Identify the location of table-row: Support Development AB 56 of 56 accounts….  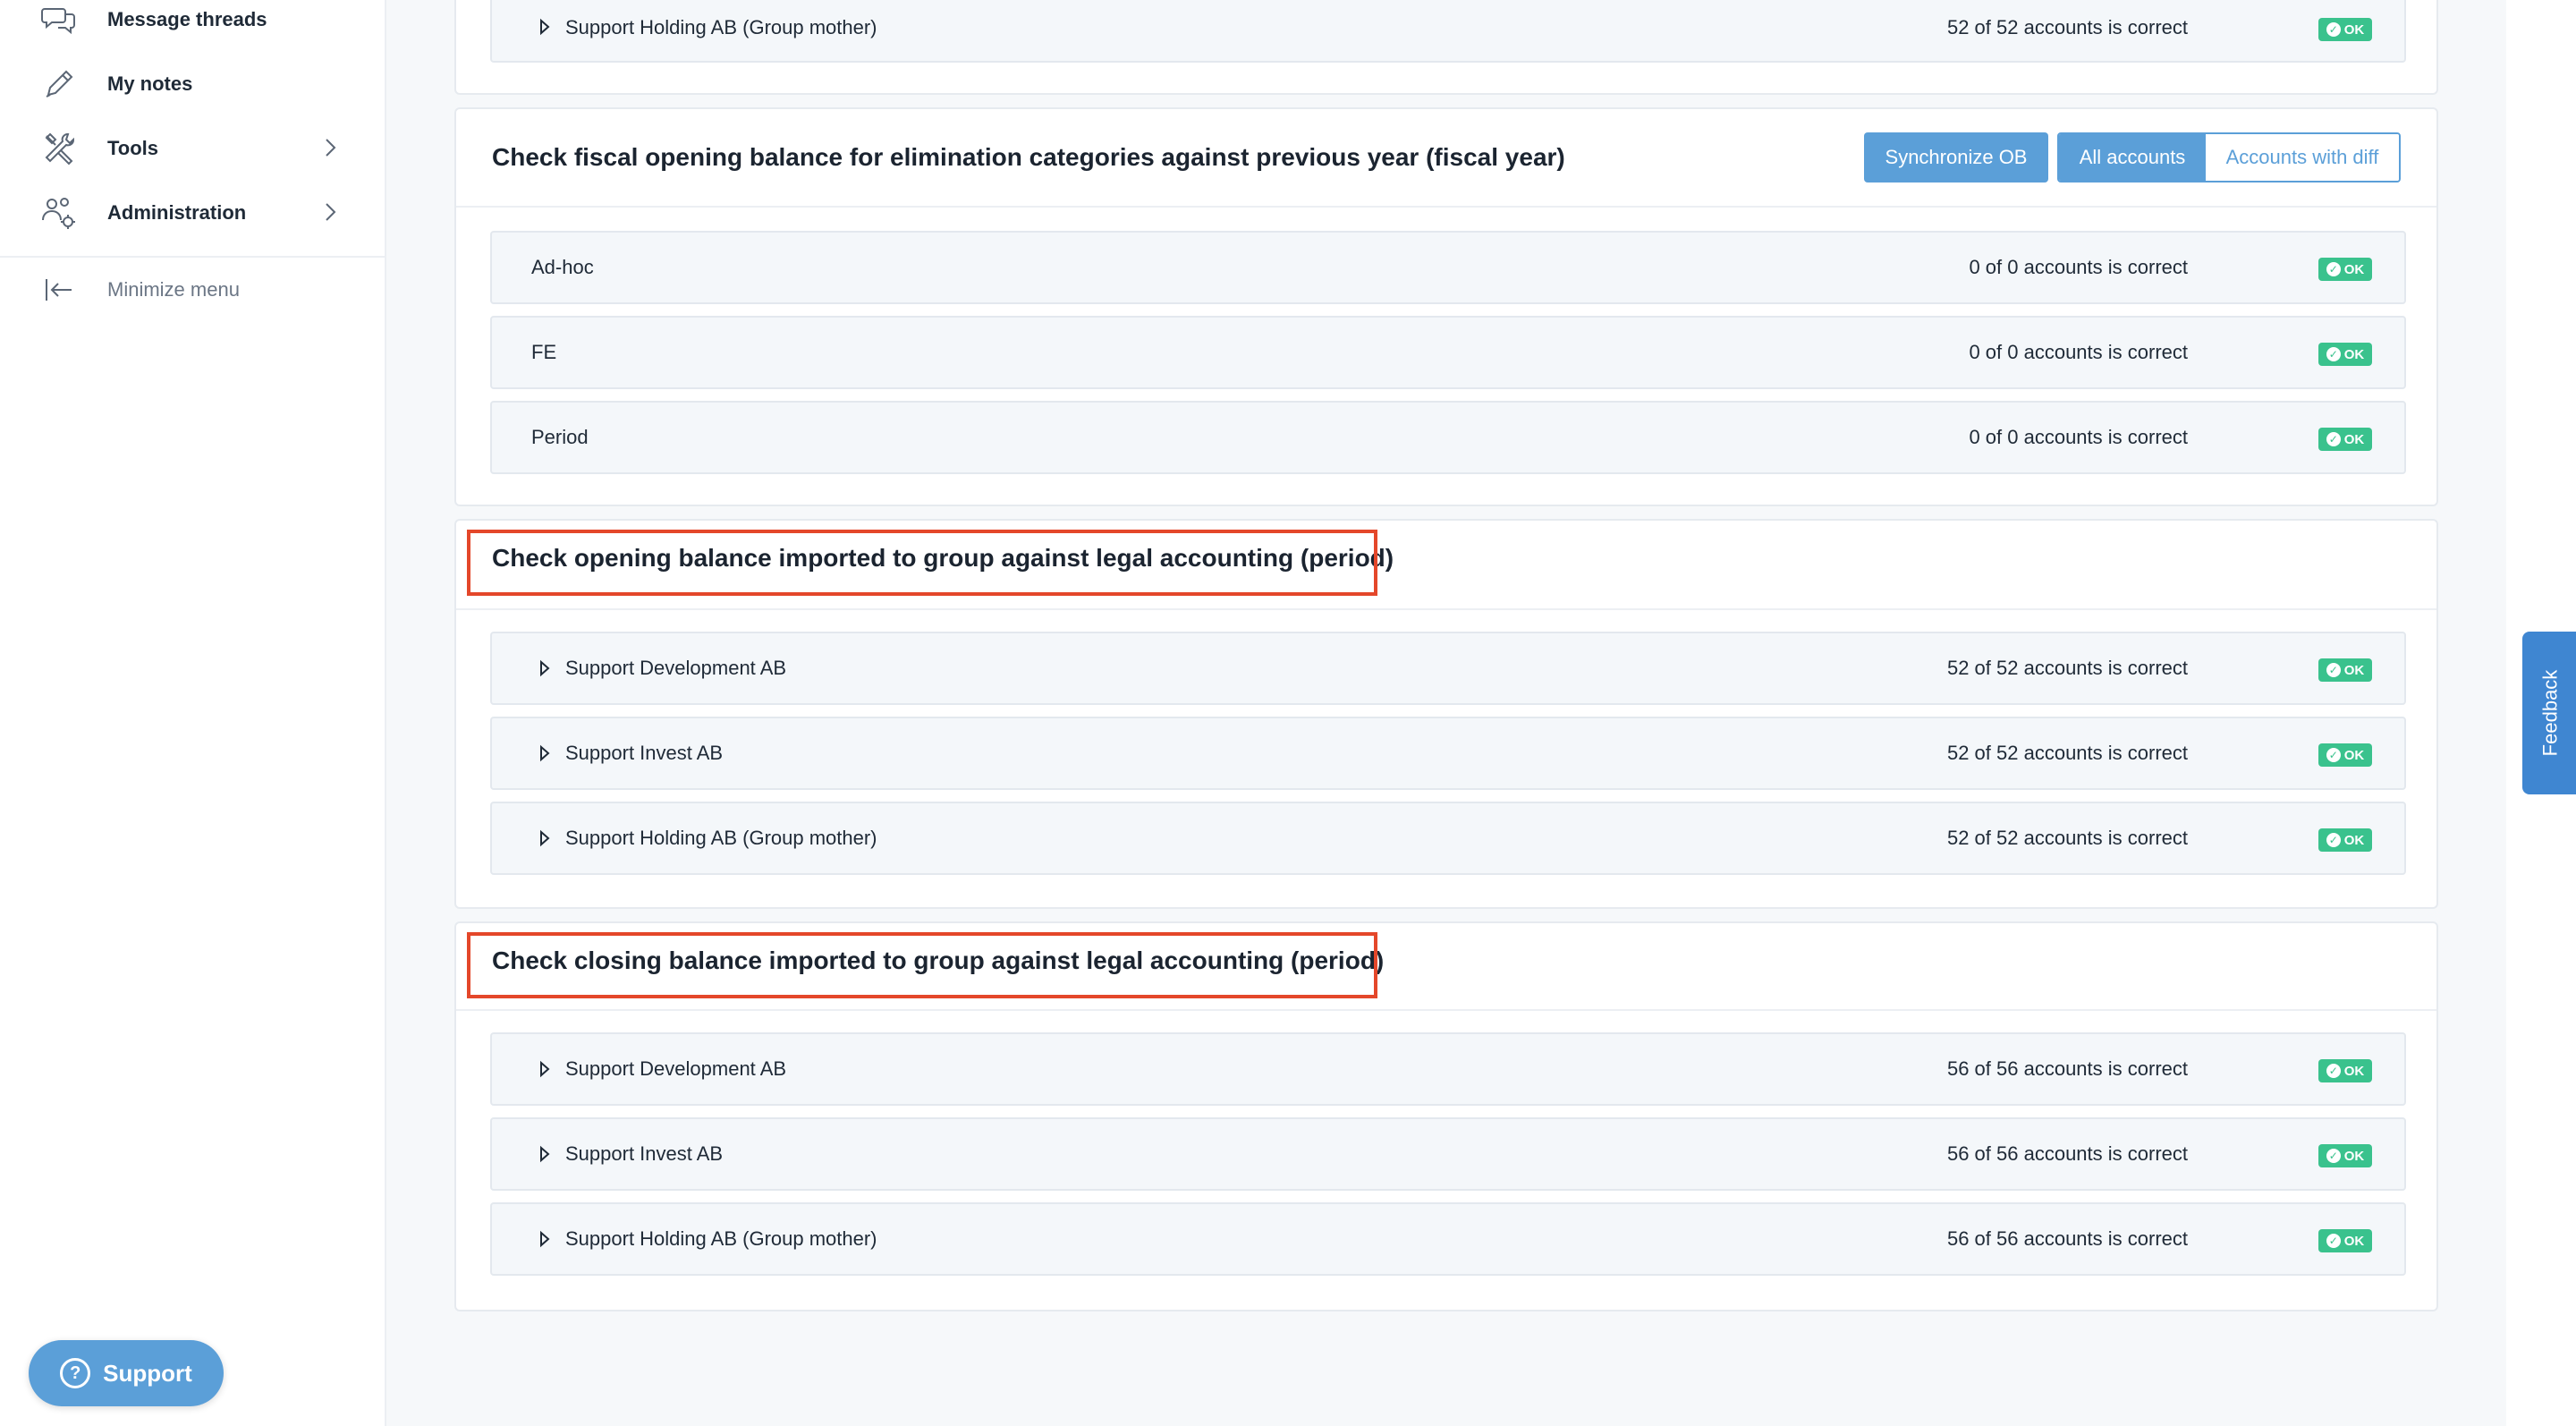
(1448, 1069).